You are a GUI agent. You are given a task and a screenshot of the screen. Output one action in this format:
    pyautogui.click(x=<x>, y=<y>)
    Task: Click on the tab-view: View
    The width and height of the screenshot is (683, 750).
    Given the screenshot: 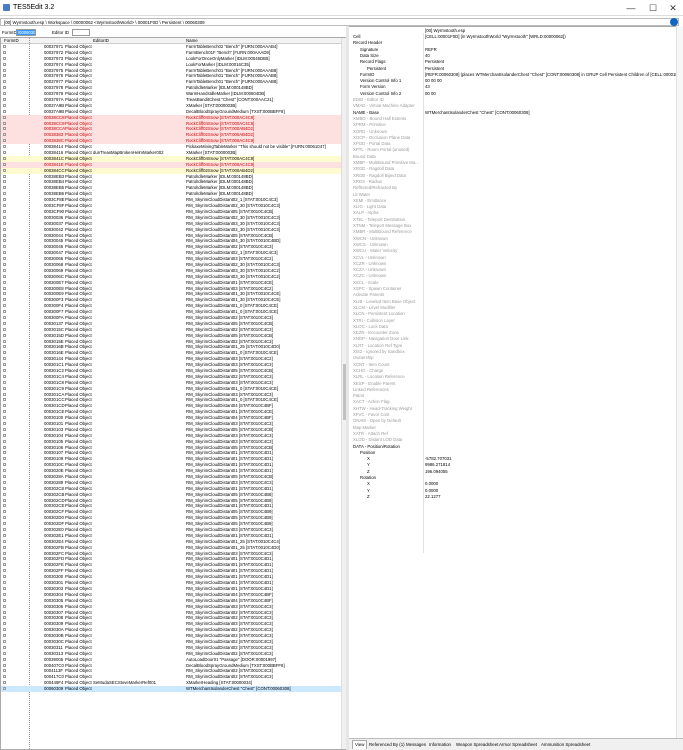 What is the action you would take?
    pyautogui.click(x=360, y=744)
    